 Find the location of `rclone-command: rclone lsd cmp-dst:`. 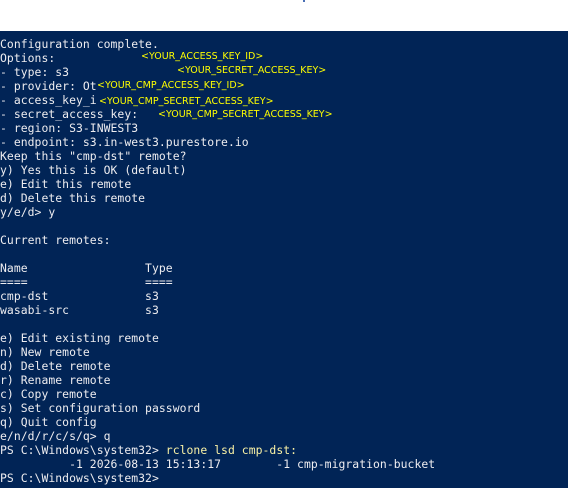

rclone-command: rclone lsd cmp-dst: is located at coordinates (231, 450).